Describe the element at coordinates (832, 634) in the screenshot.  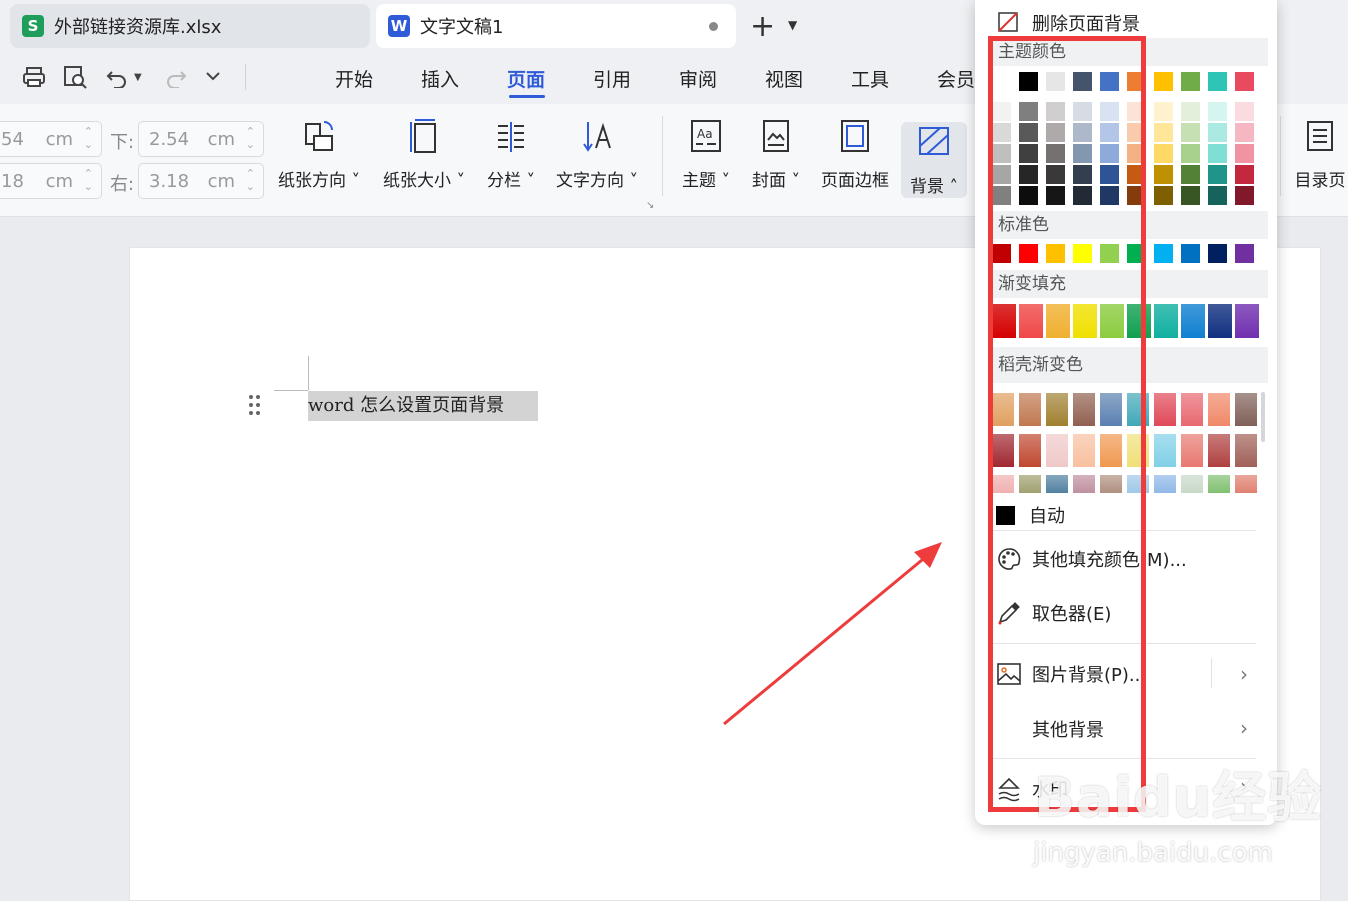
I see `annotation-arrow` at that location.